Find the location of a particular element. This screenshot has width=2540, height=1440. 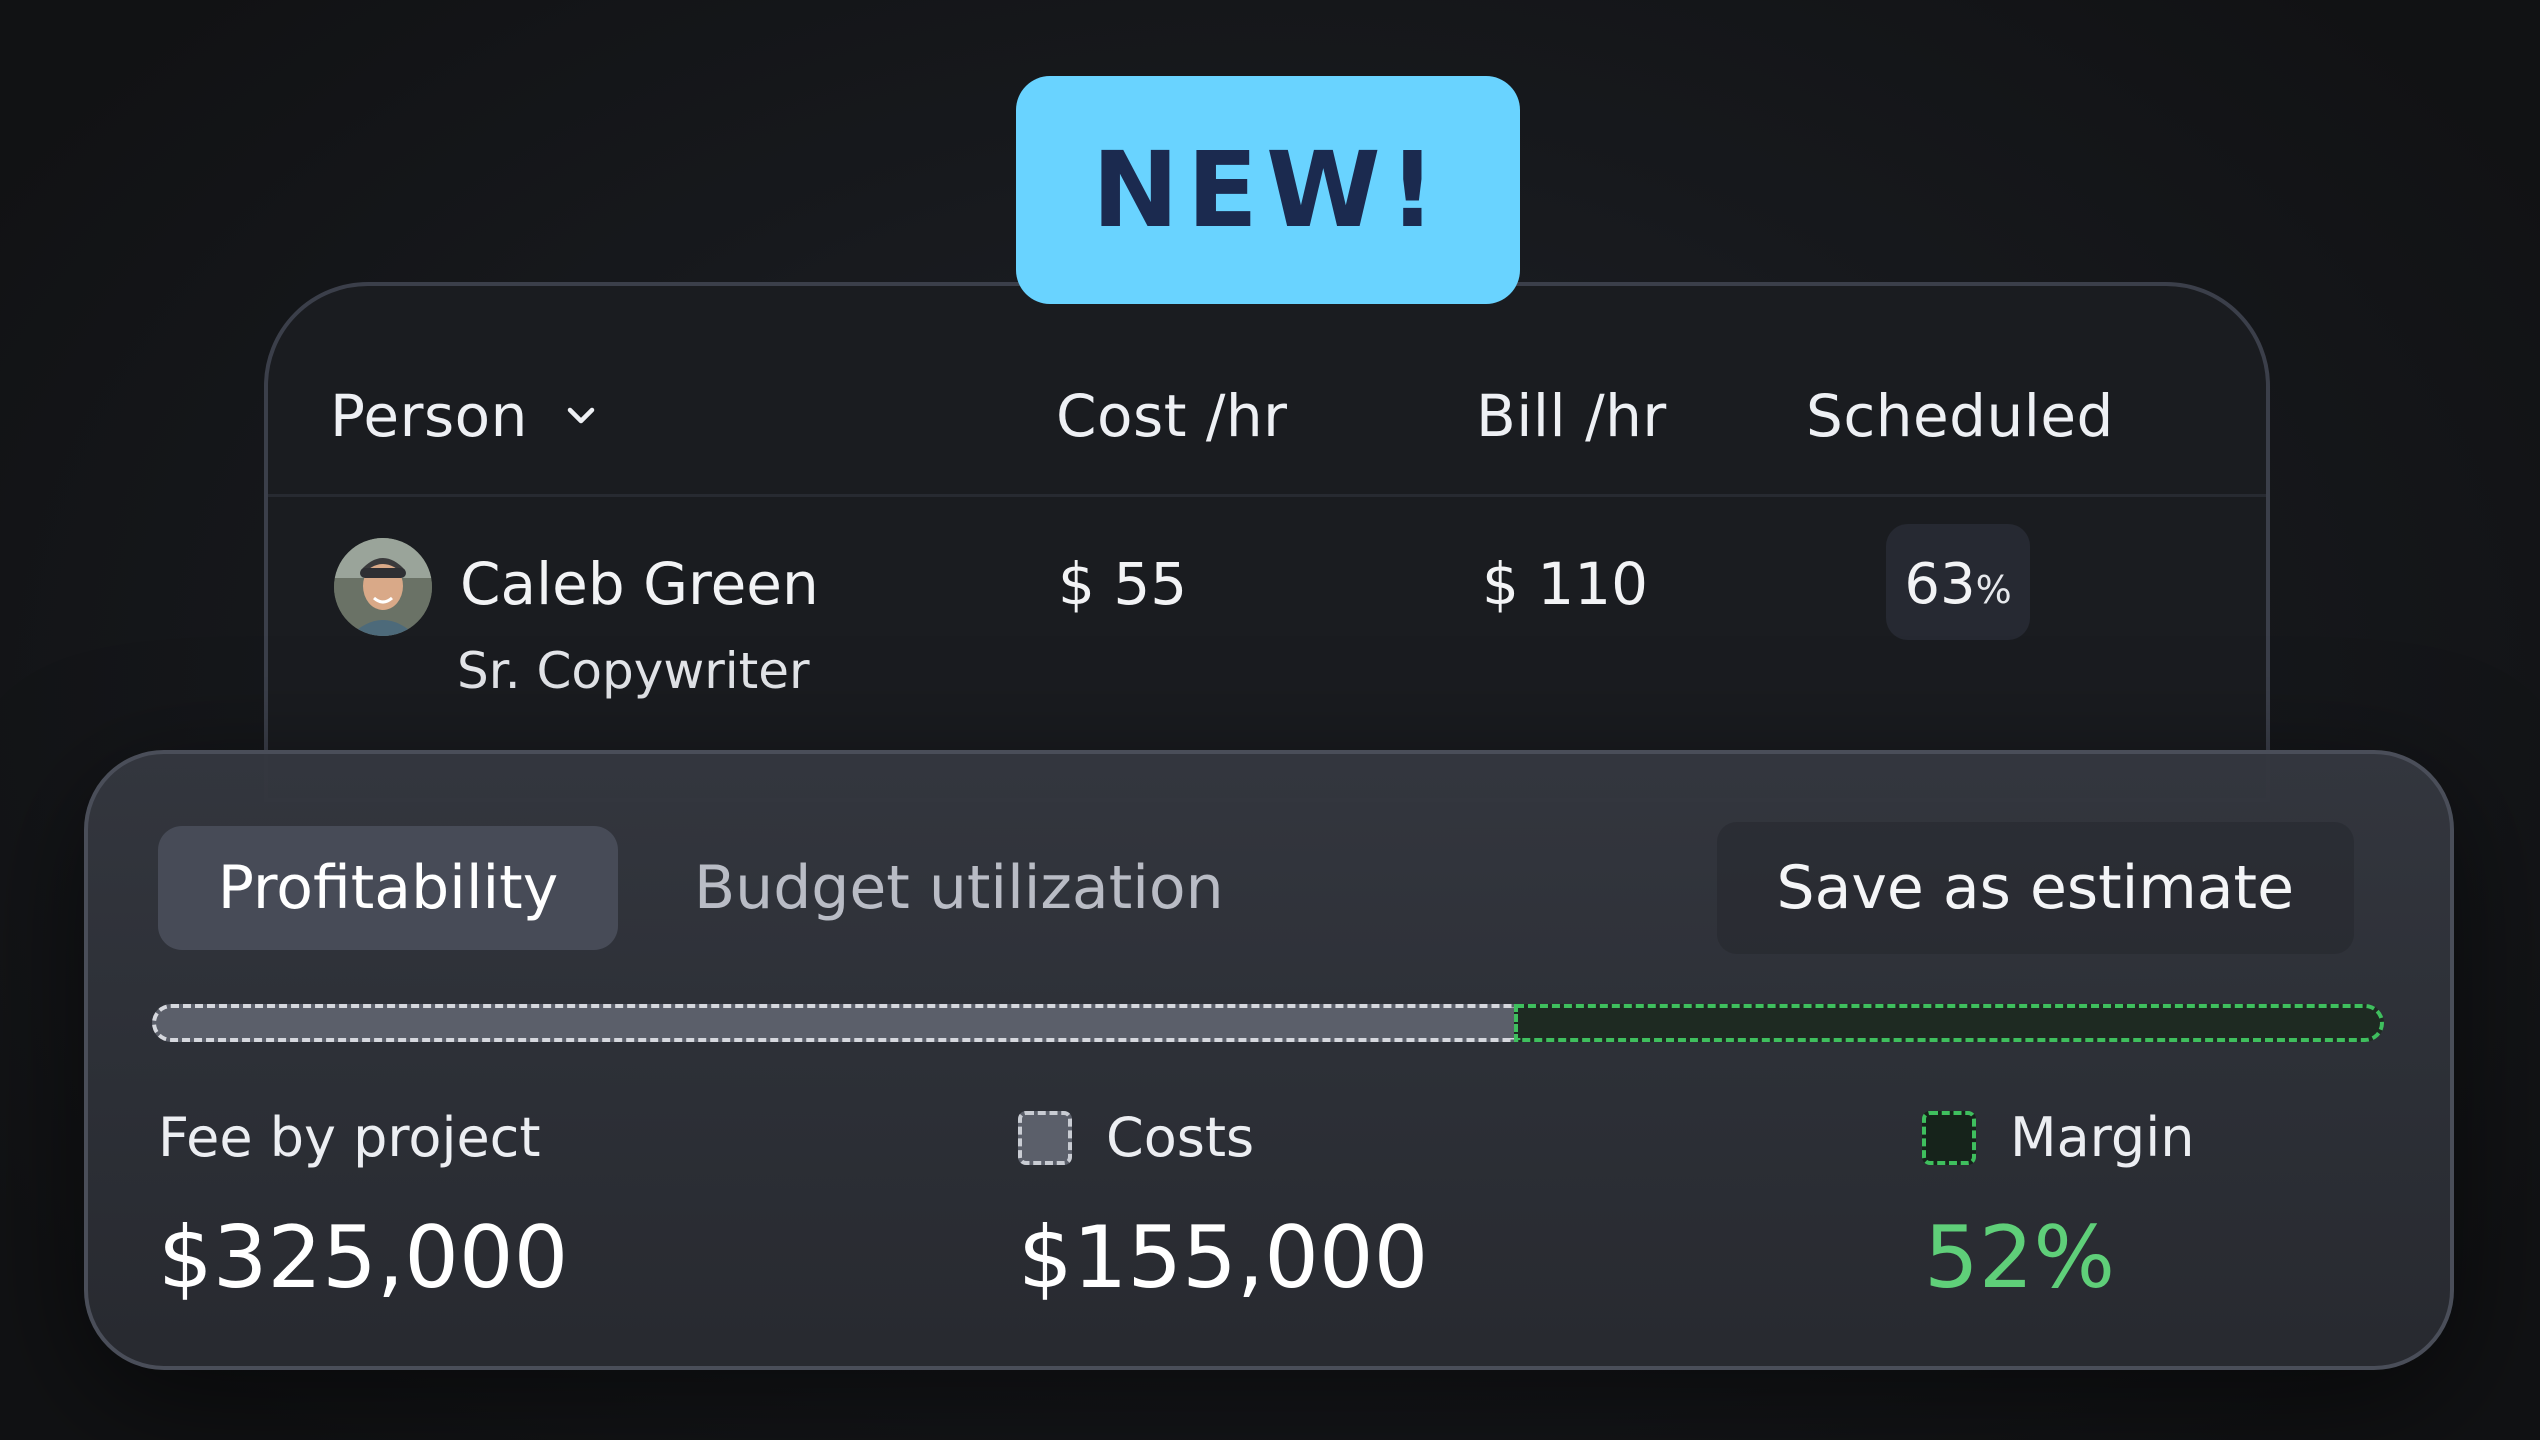

bill-column-header: Bill /hr is located at coordinates (1571, 416).